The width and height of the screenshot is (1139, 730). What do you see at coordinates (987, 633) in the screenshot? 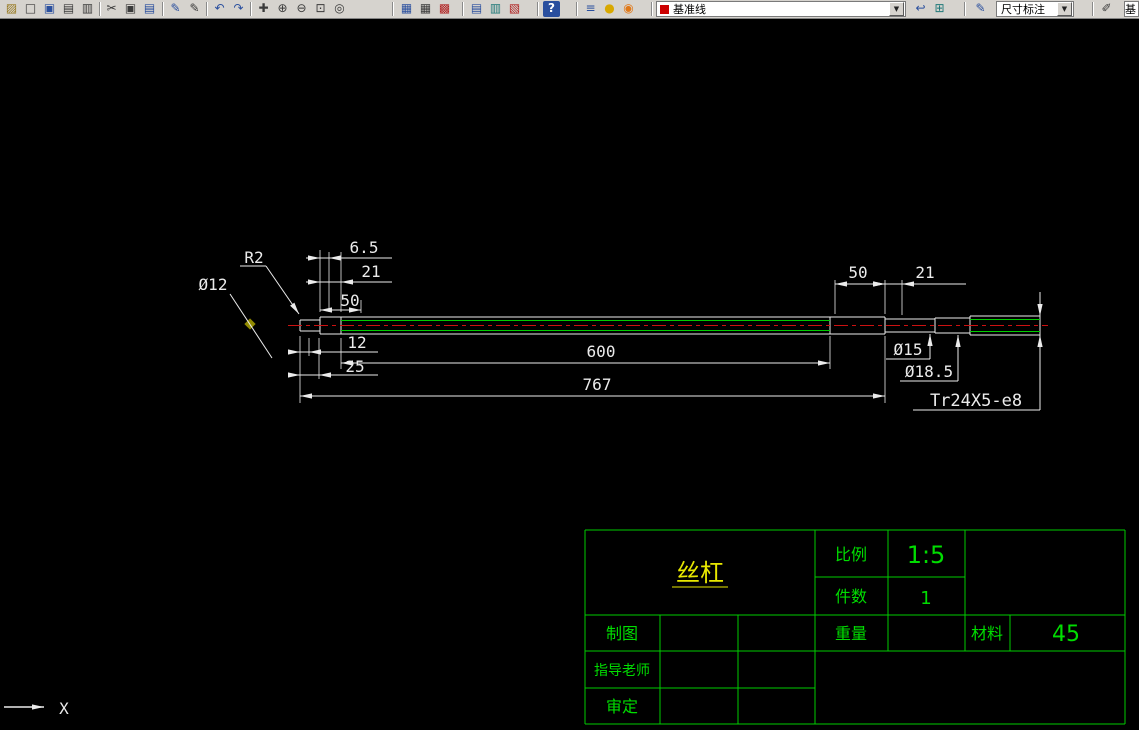
I see `material-label: 材料` at bounding box center [987, 633].